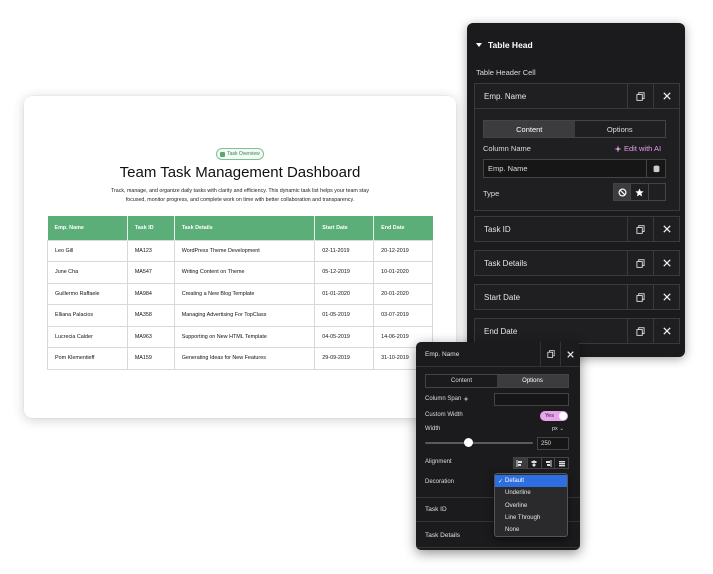 The height and width of the screenshot is (574, 713). I want to click on toggle-knob, so click(563, 416).